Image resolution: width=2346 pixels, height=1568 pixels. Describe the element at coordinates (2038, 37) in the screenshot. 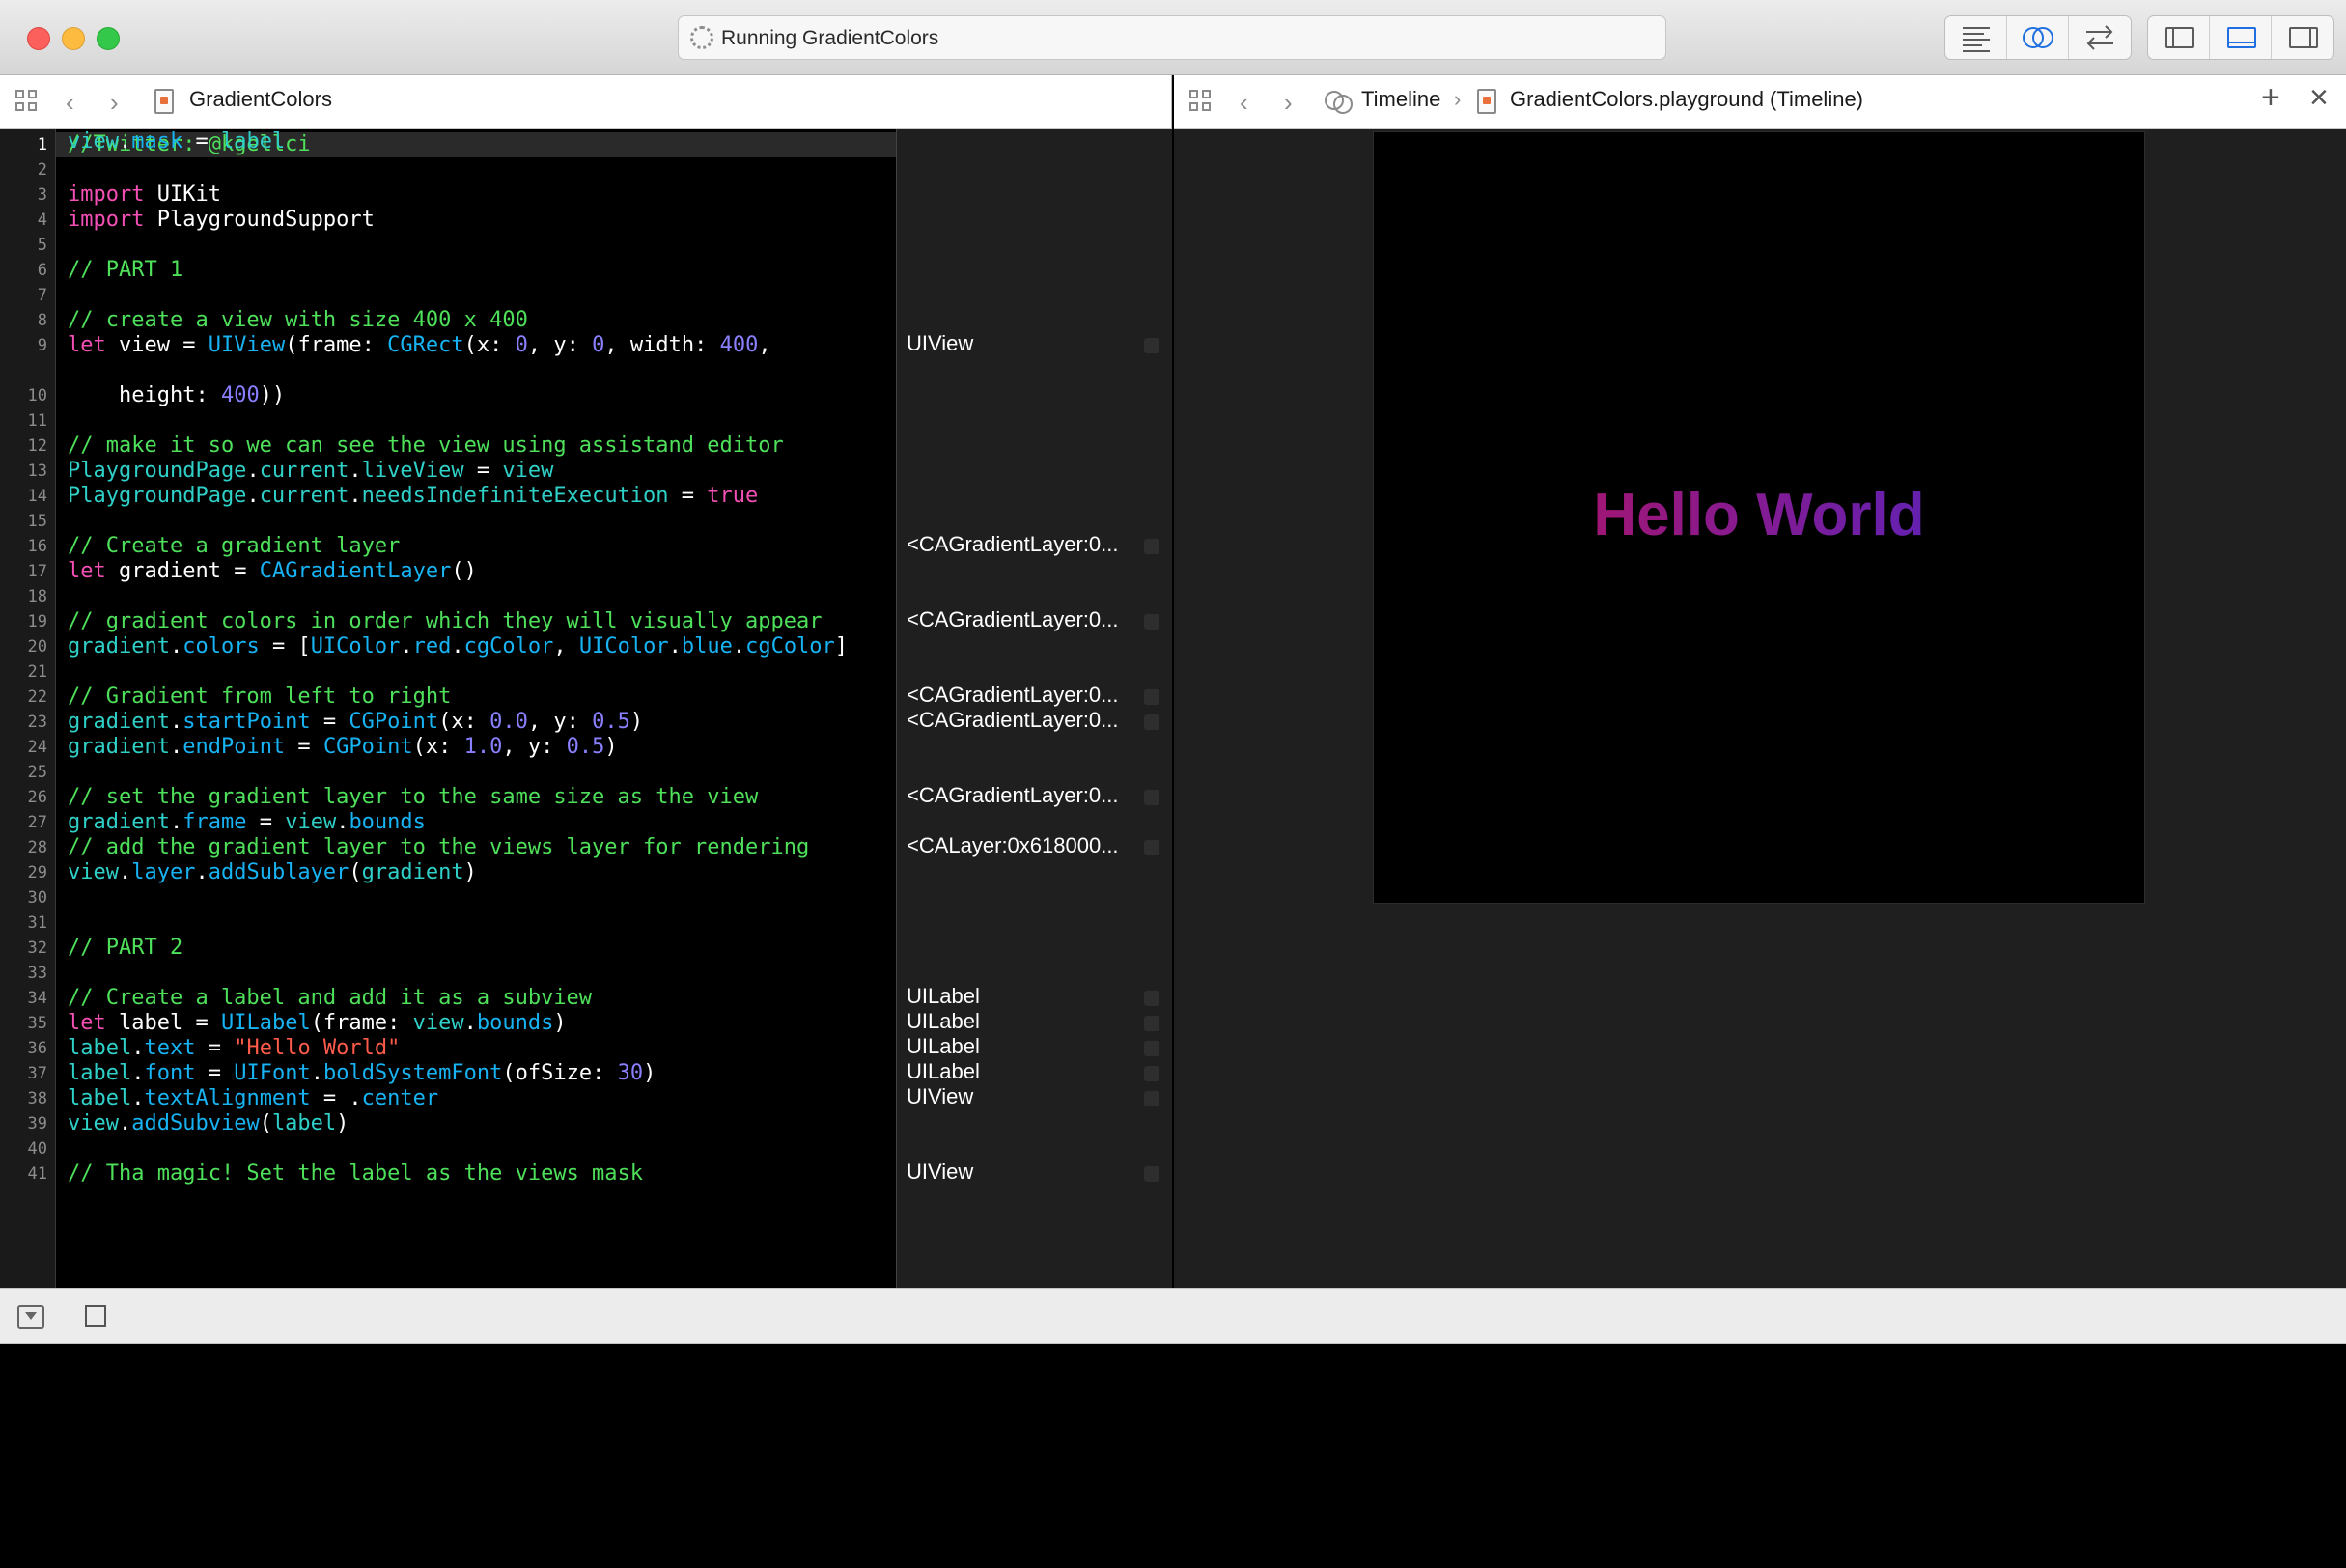

I see `assistant-editor-button` at that location.